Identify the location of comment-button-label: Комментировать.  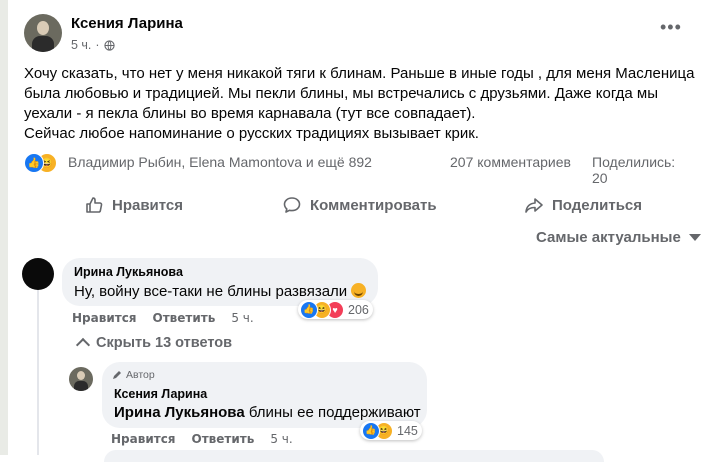
(373, 205).